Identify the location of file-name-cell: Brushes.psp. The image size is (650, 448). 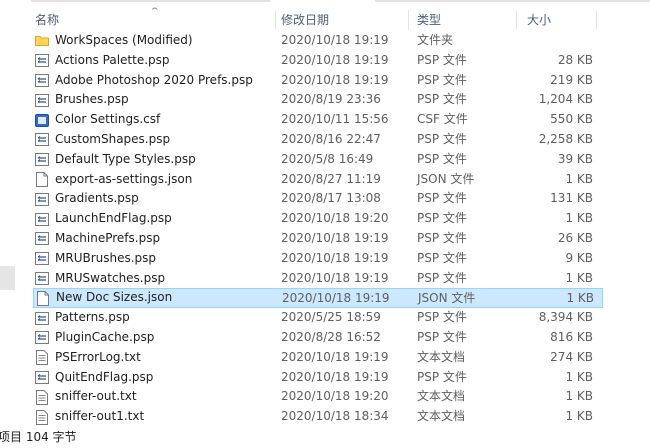
(157, 100).